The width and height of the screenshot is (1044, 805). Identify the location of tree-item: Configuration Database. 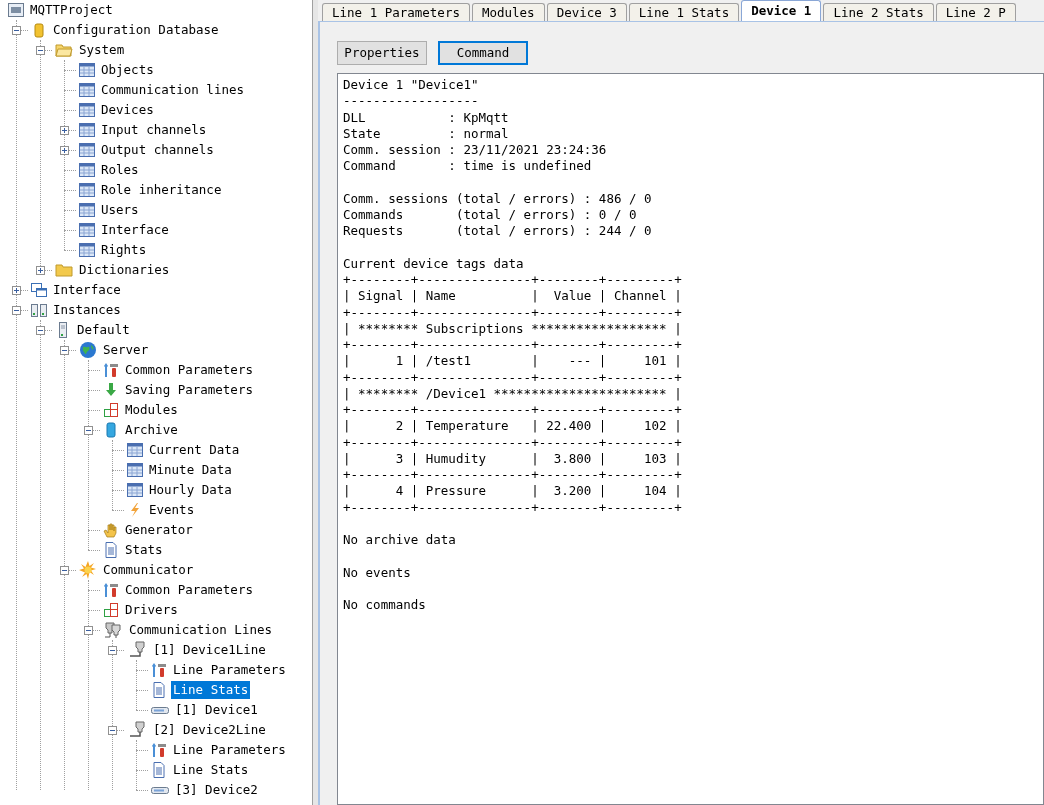
(136, 30).